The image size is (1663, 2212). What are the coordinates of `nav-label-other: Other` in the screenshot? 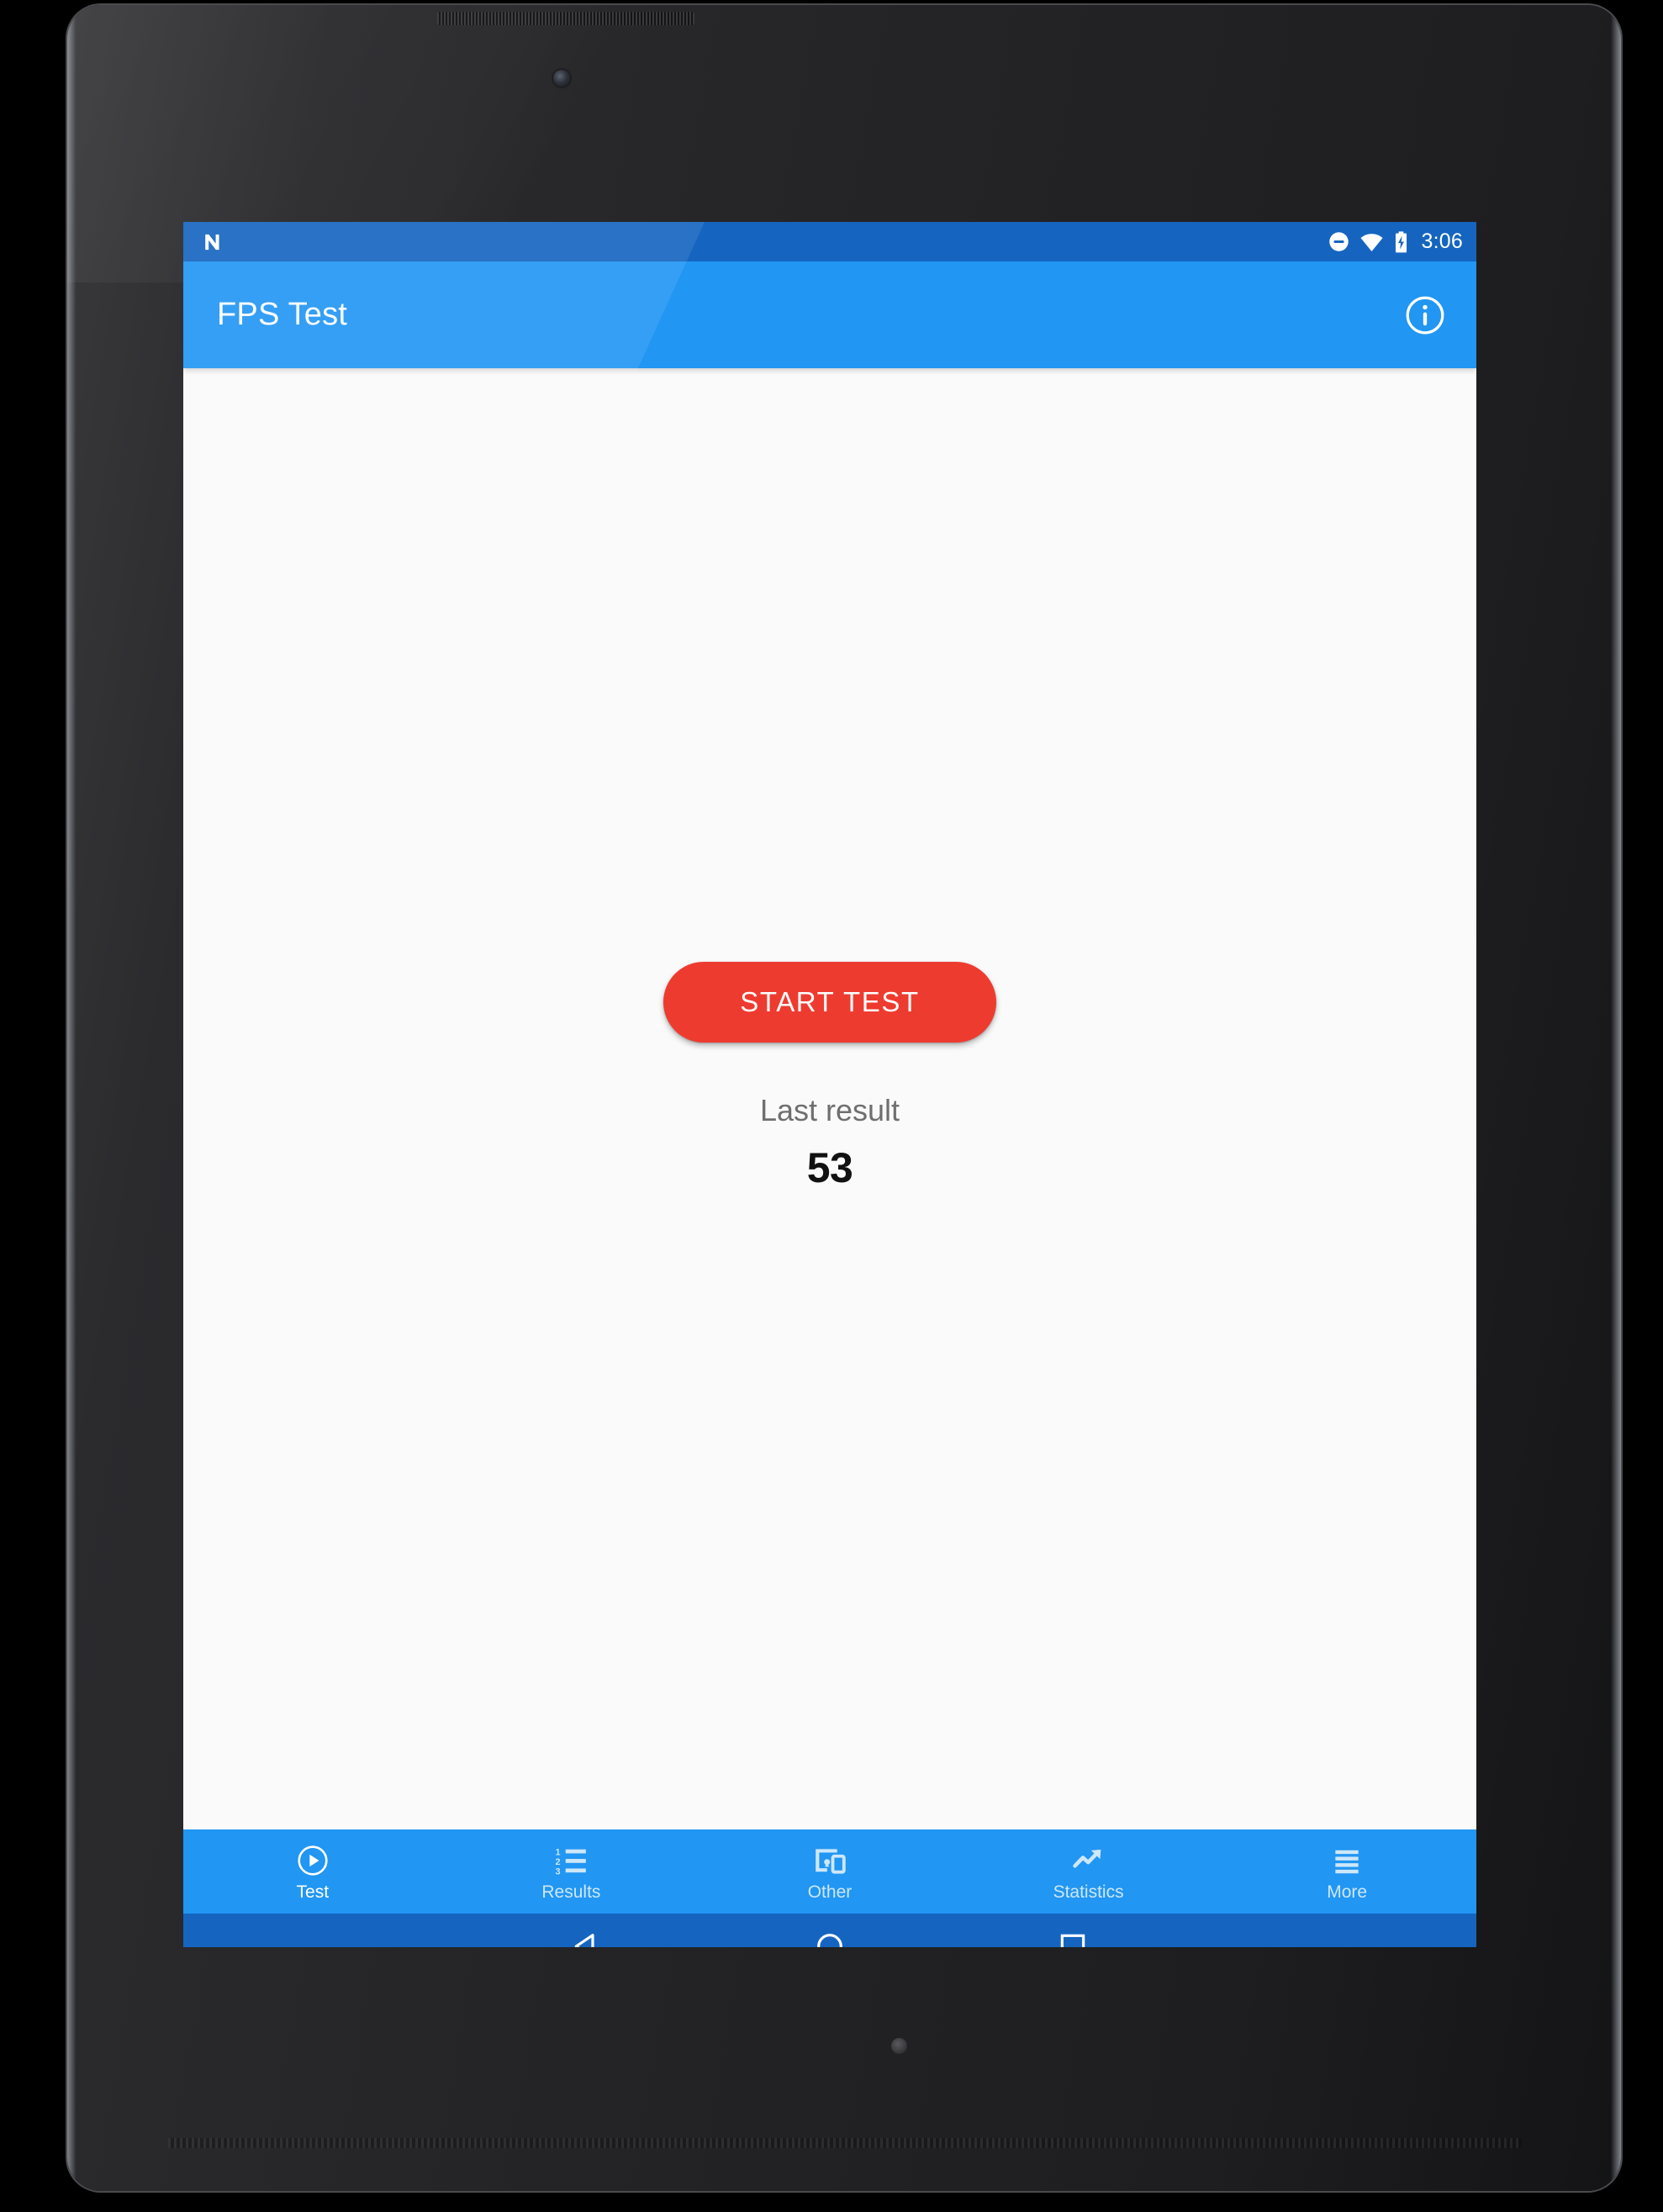 It's located at (830, 1892).